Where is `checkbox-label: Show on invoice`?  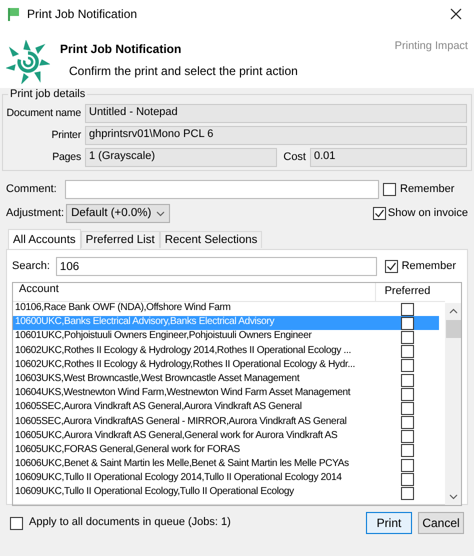
checkbox-label: Show on invoice is located at coordinates (428, 213).